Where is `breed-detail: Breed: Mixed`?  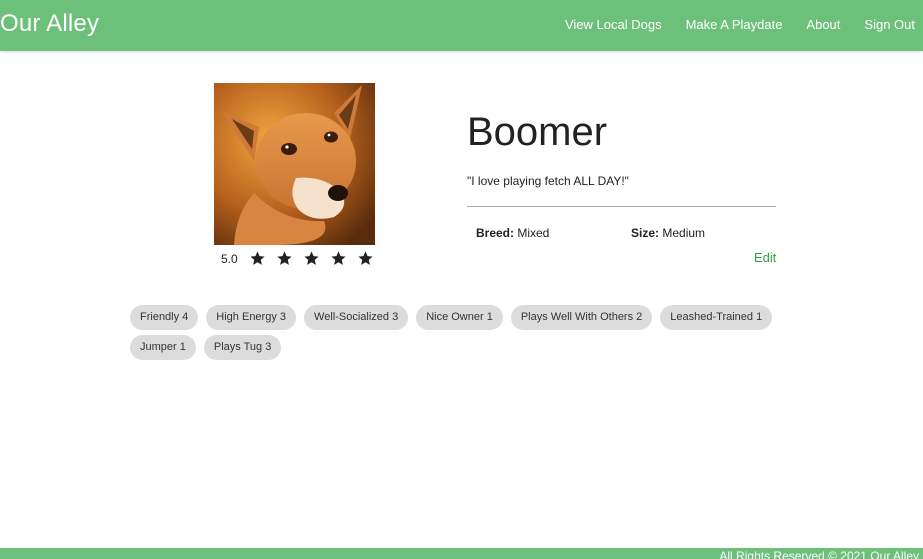 breed-detail: Breed: Mixed is located at coordinates (512, 233).